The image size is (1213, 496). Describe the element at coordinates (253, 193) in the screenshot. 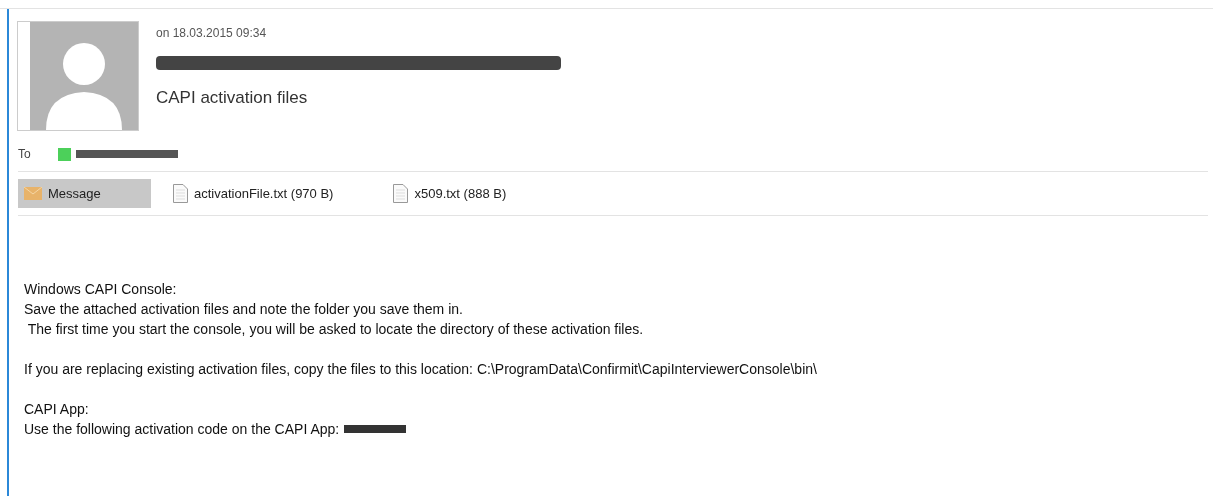

I see `attachment-tab: activationFile.txt (970 B)` at that location.